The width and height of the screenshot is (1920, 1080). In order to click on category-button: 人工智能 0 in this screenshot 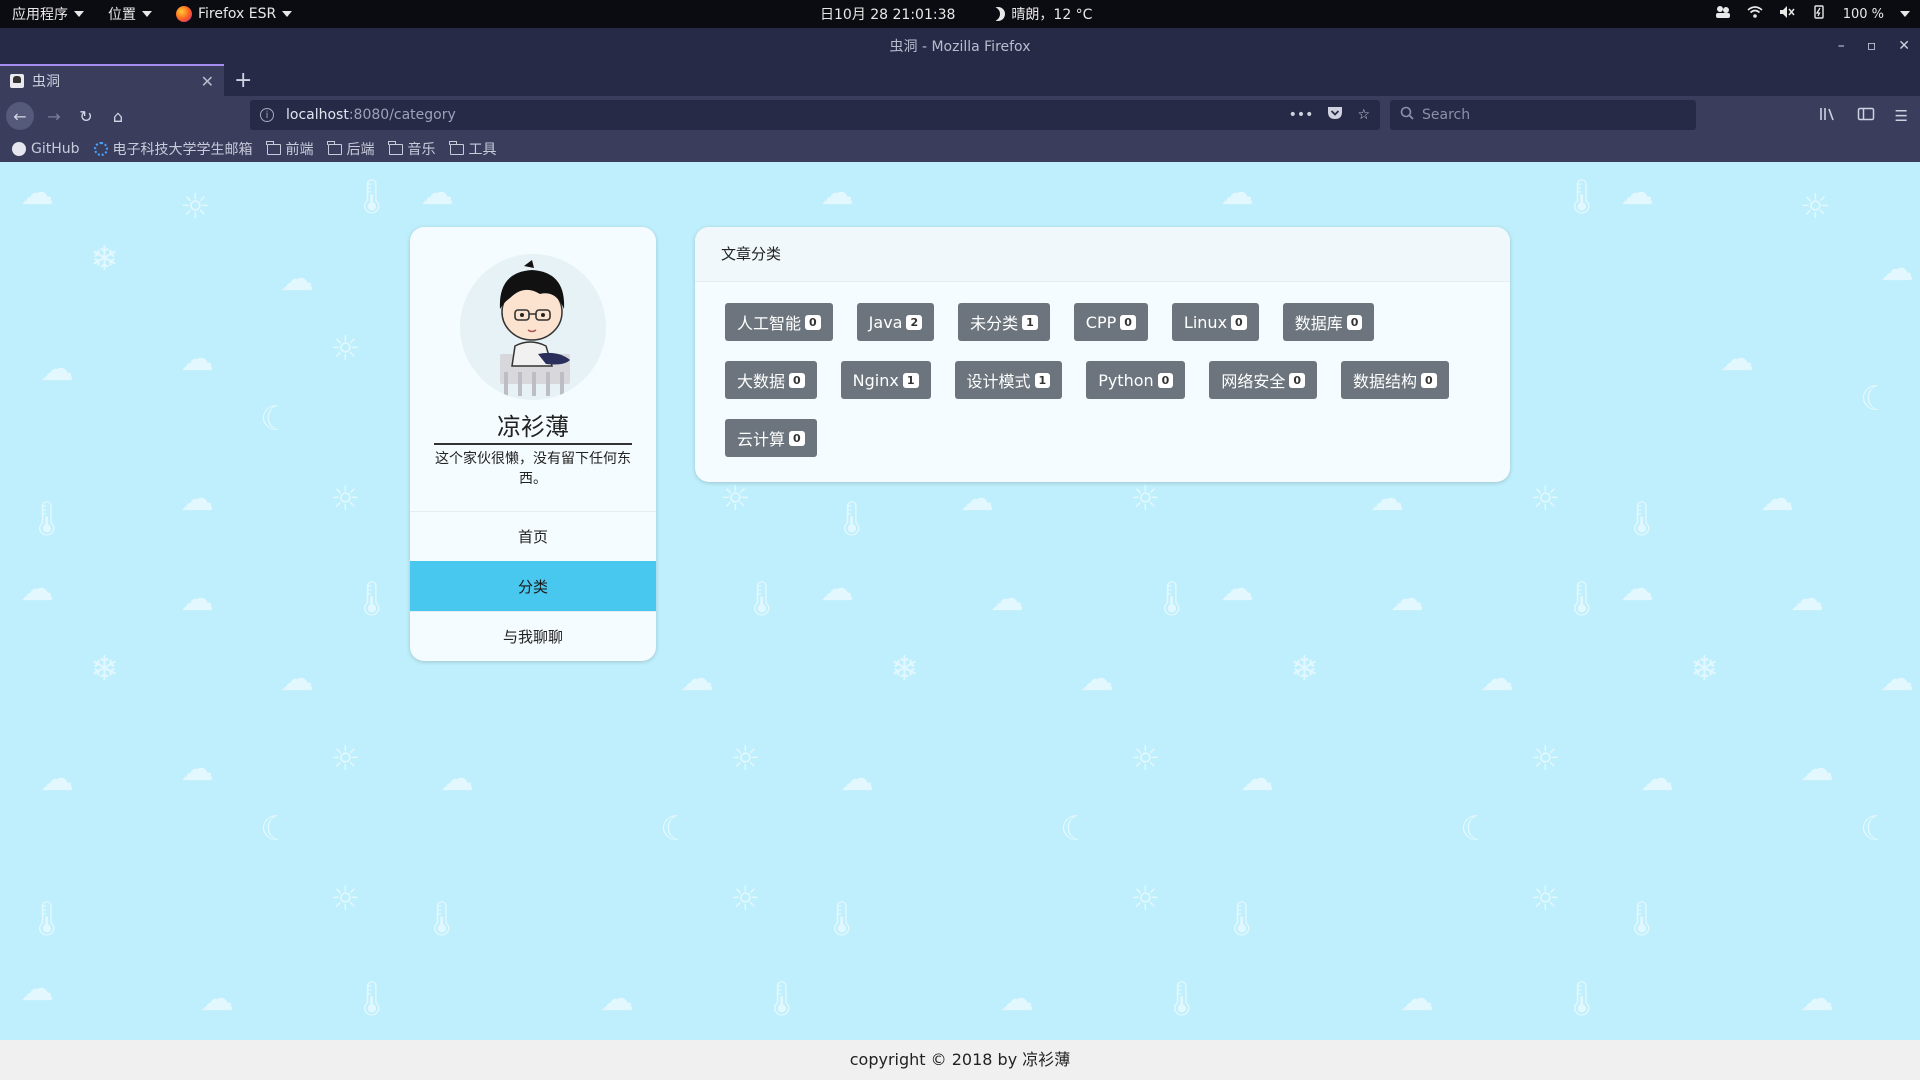, I will do `click(779, 322)`.